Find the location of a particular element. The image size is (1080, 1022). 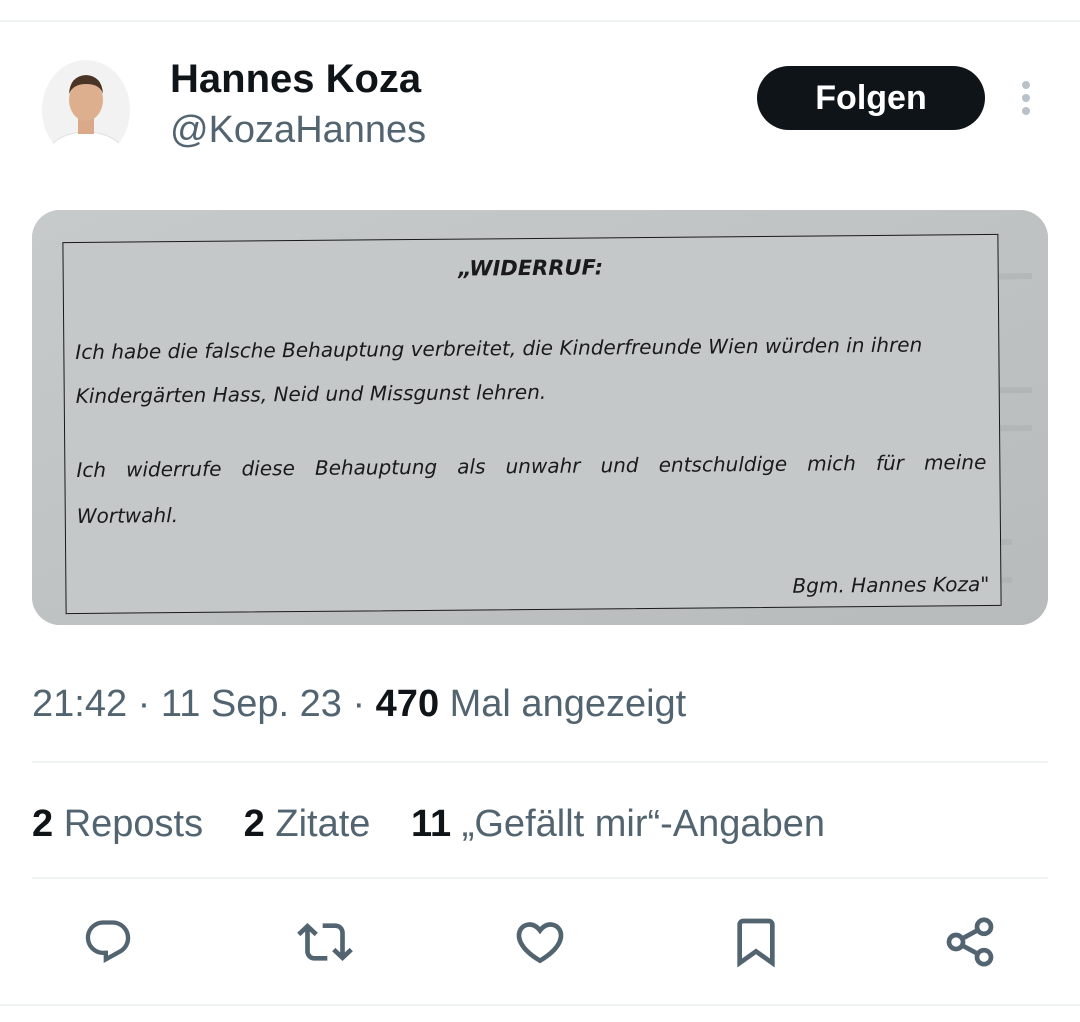

reply-icon is located at coordinates (108, 942).